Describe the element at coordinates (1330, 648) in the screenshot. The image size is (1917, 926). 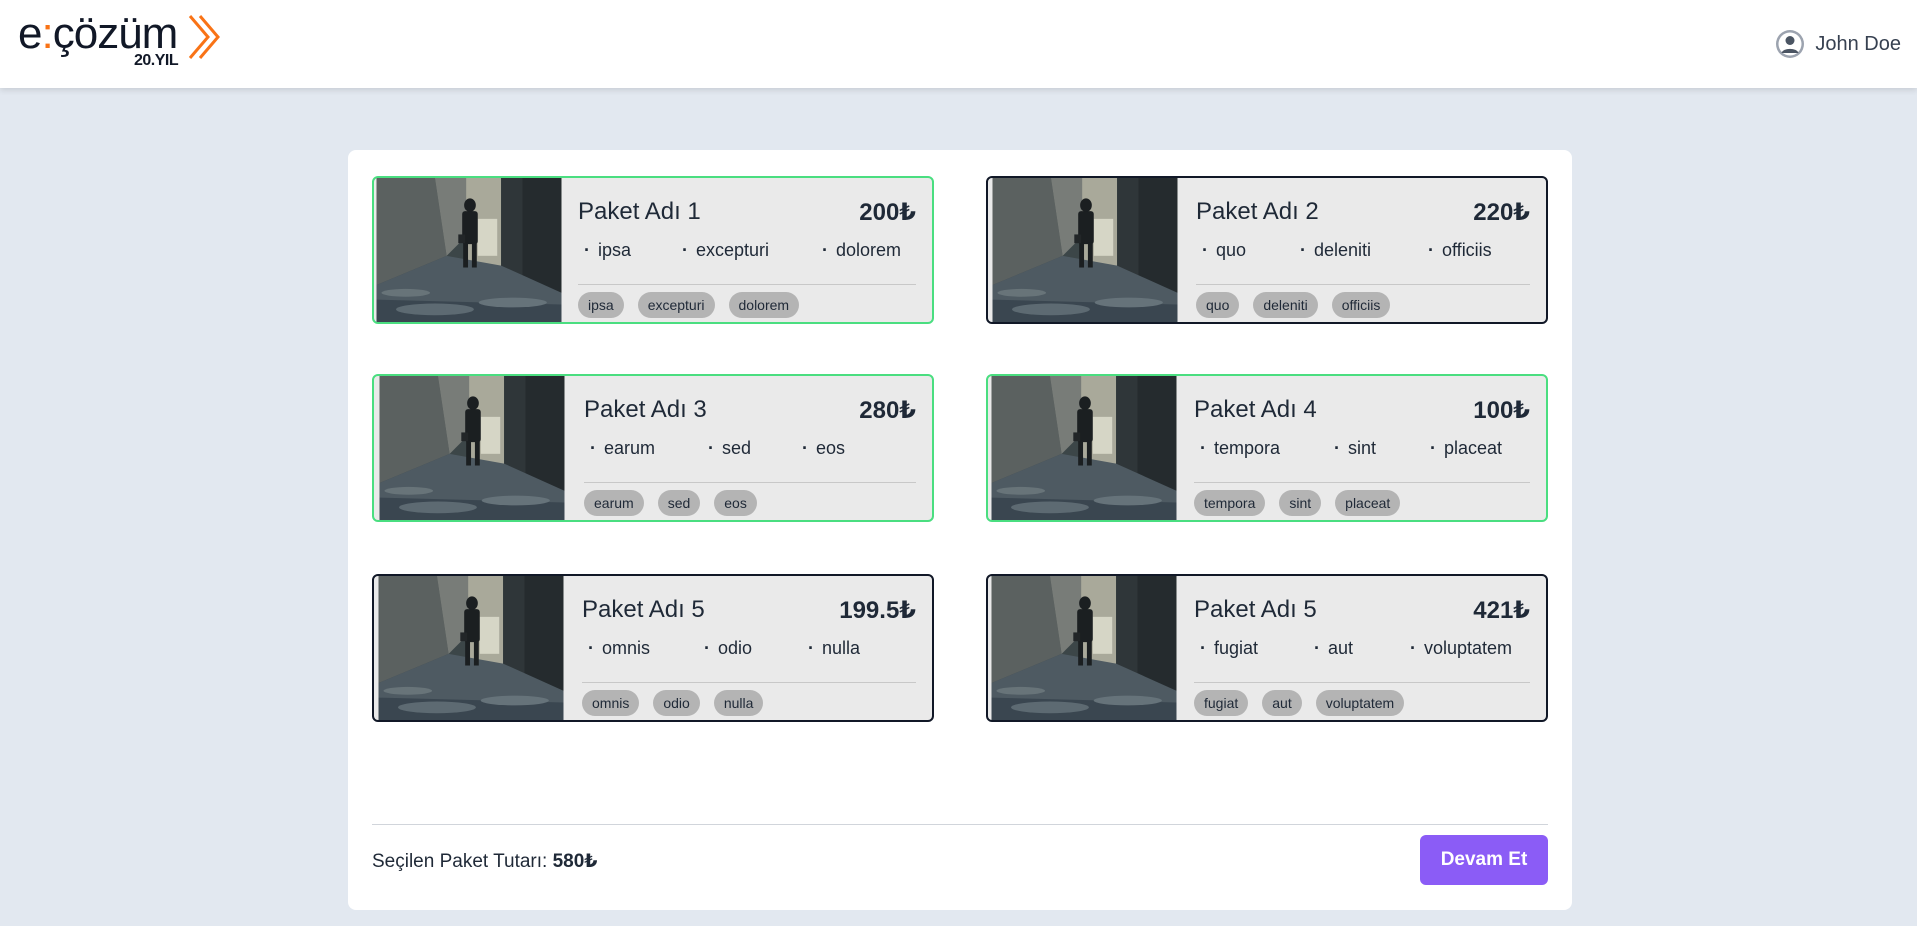
I see `feature-item: aut` at that location.